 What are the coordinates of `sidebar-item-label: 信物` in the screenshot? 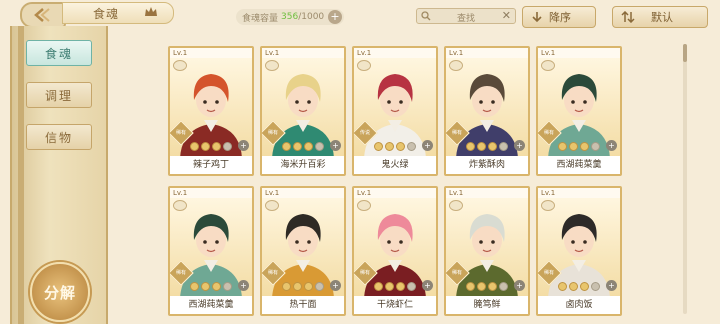 It's located at (58, 137).